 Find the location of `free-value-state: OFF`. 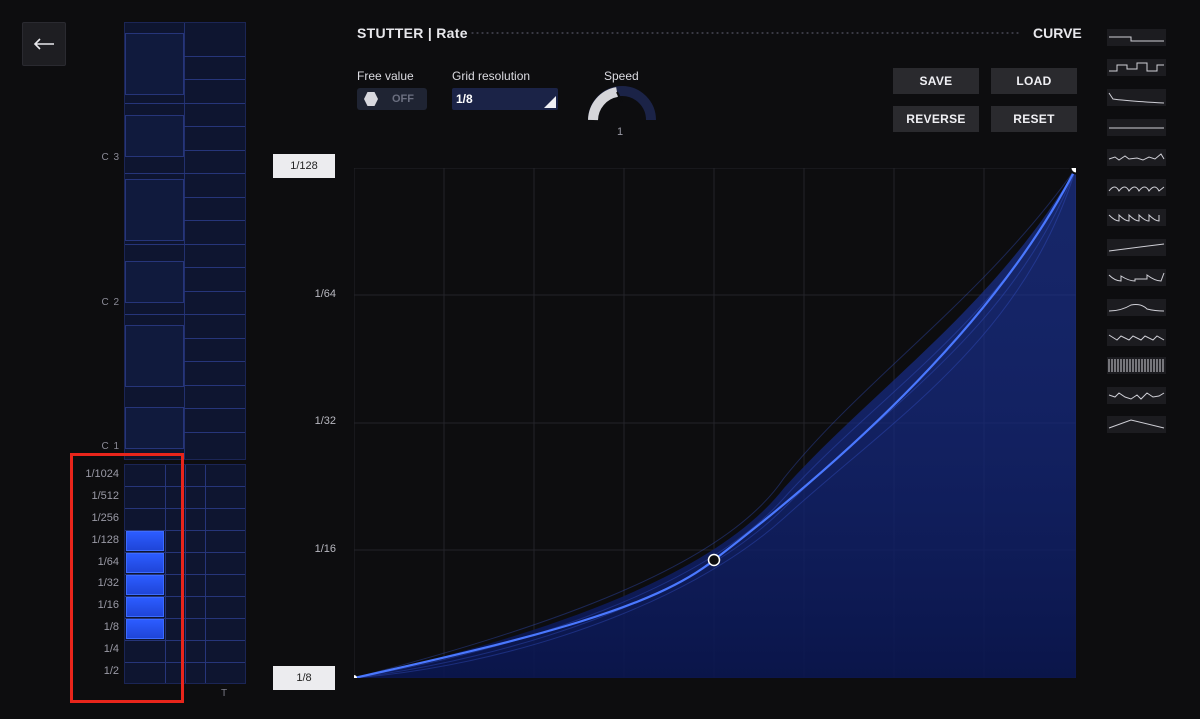

free-value-state: OFF is located at coordinates (403, 99).